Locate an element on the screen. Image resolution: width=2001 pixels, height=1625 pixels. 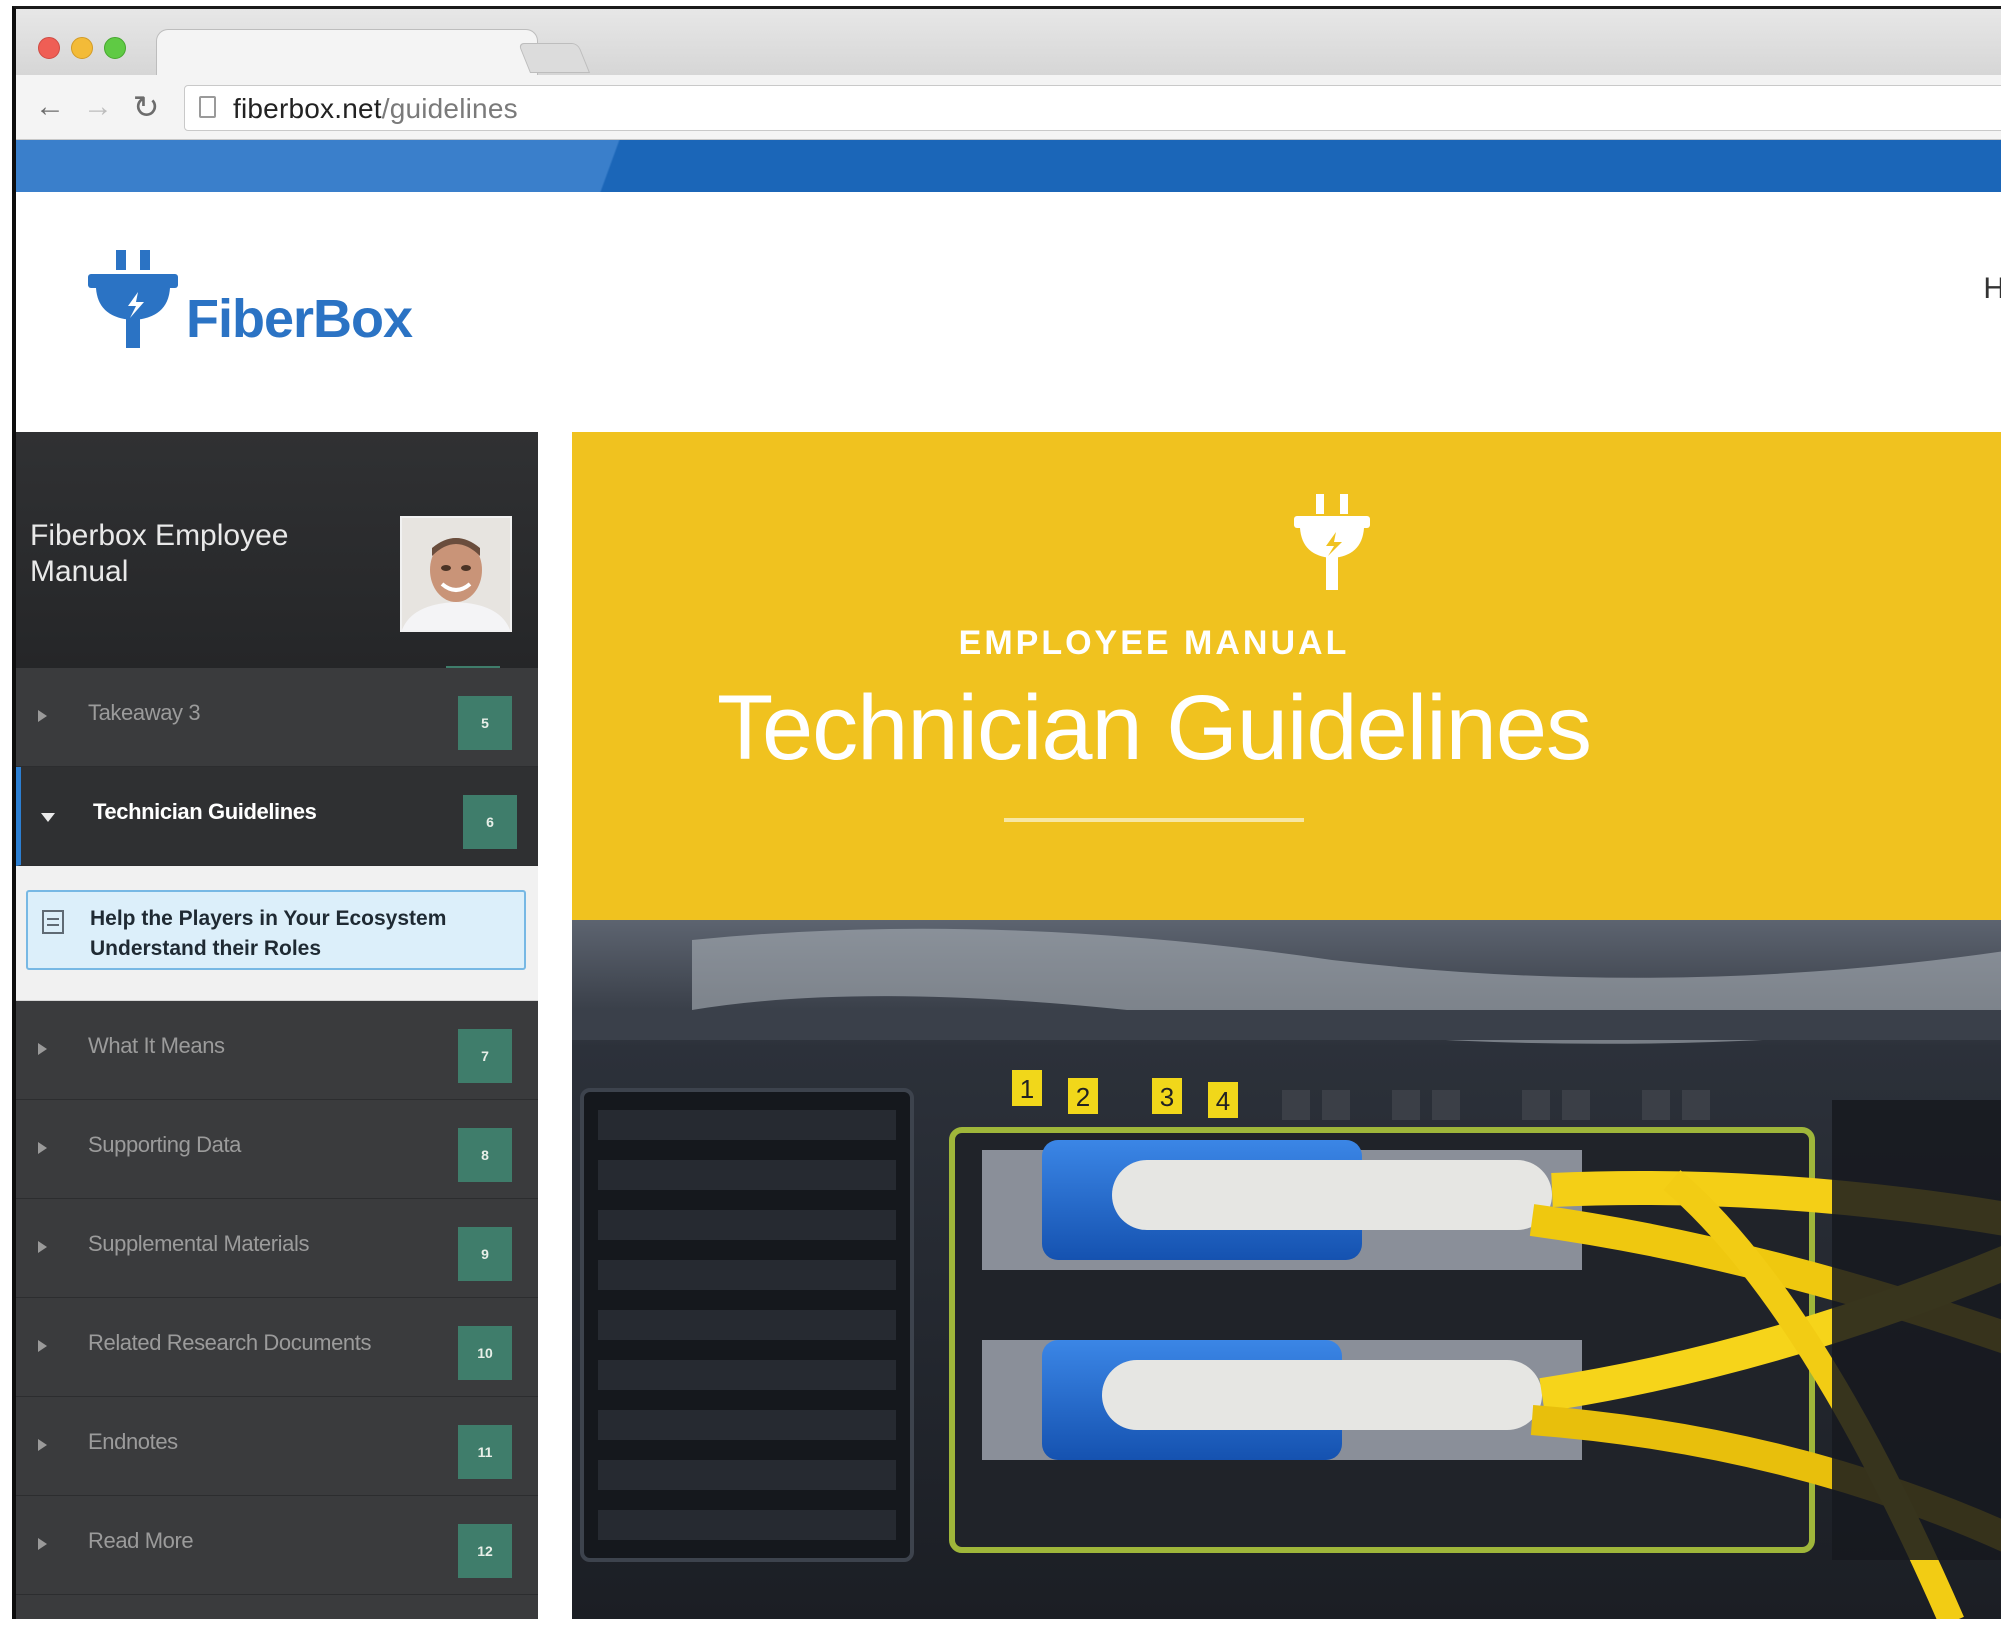
toc-item-label: Takeaway 3 is located at coordinates (144, 712).